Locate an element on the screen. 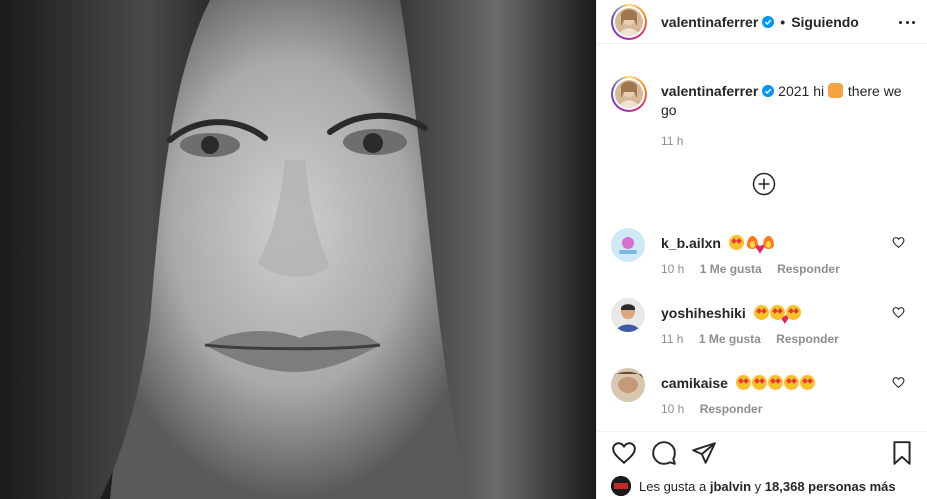 The image size is (927, 499). paper-plane-icon is located at coordinates (704, 453).